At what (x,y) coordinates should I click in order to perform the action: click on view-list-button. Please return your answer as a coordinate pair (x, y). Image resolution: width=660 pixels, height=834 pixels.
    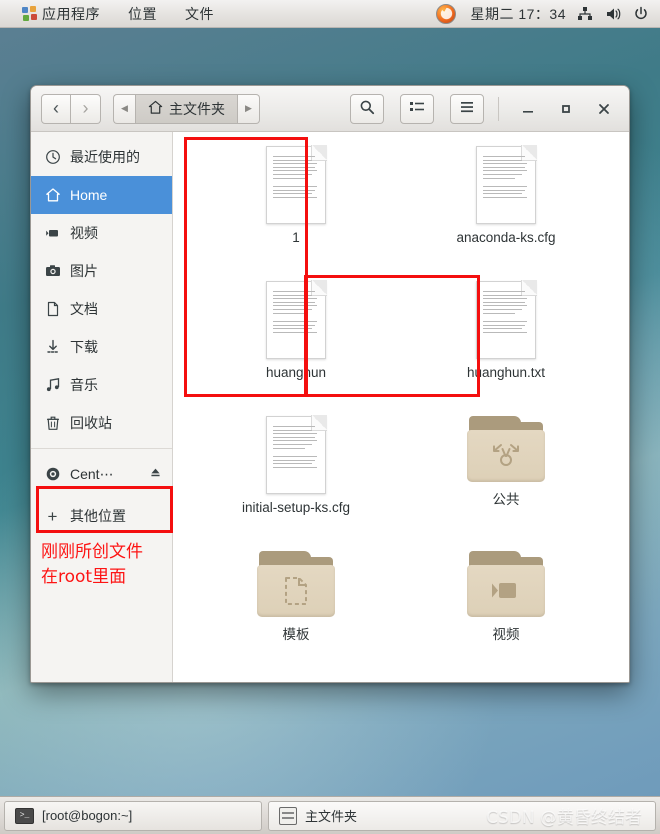
    Looking at the image, I should click on (417, 108).